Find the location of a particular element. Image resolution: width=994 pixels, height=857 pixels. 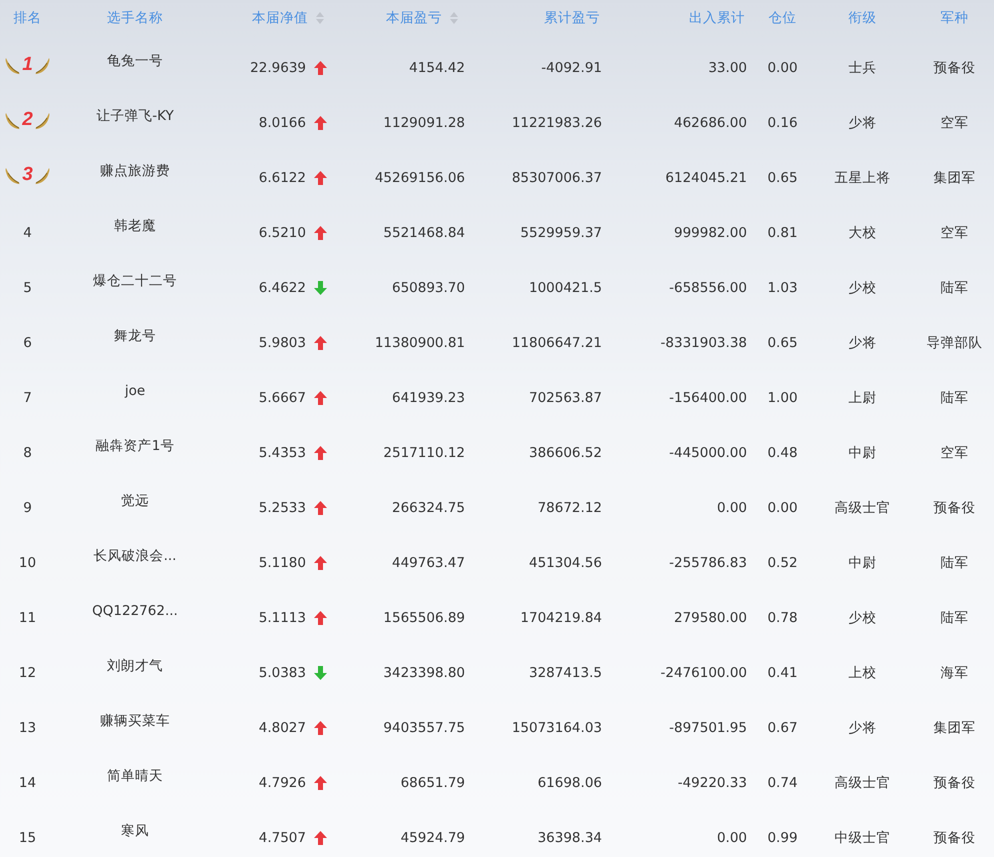

rank-cell: 10 is located at coordinates (27, 562).